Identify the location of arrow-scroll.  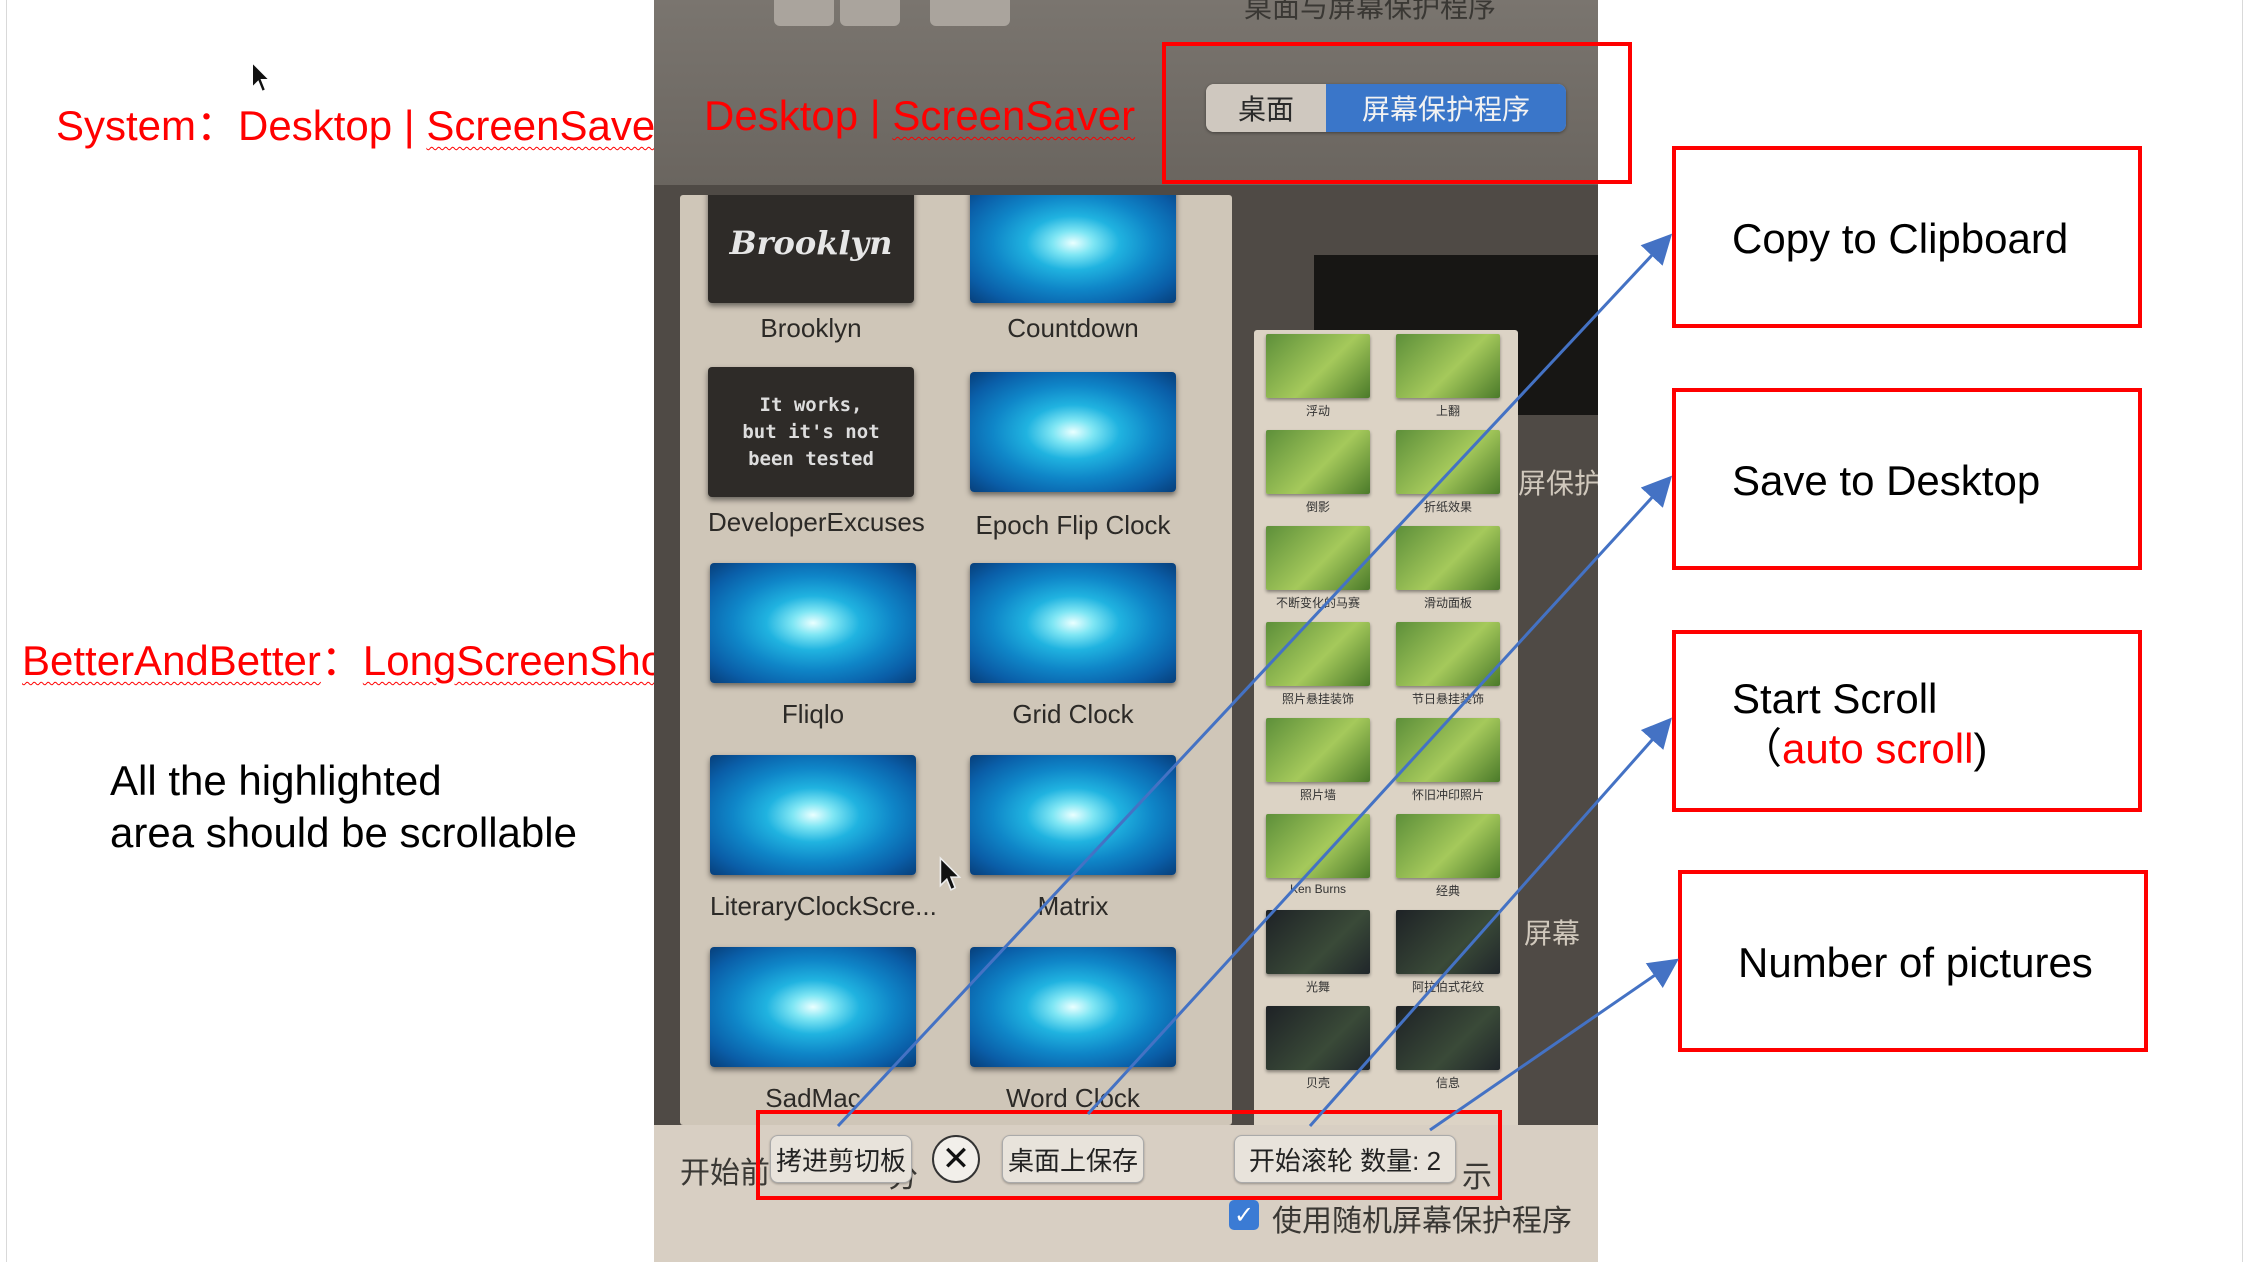
(1490, 922).